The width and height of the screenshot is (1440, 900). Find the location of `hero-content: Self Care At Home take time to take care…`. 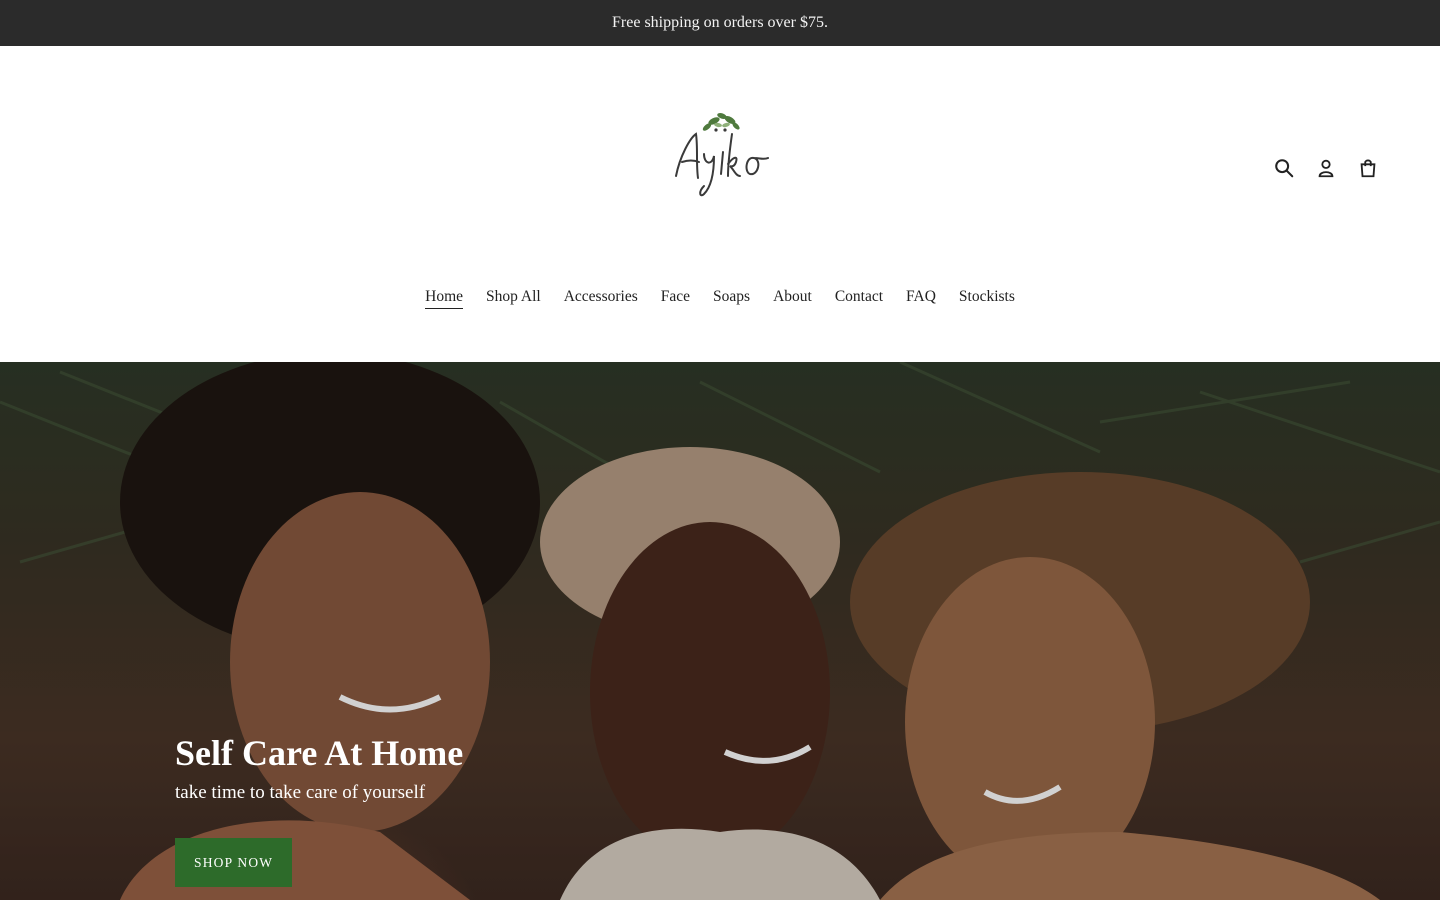

hero-content: Self Care At Home take time to take care… is located at coordinates (319, 809).